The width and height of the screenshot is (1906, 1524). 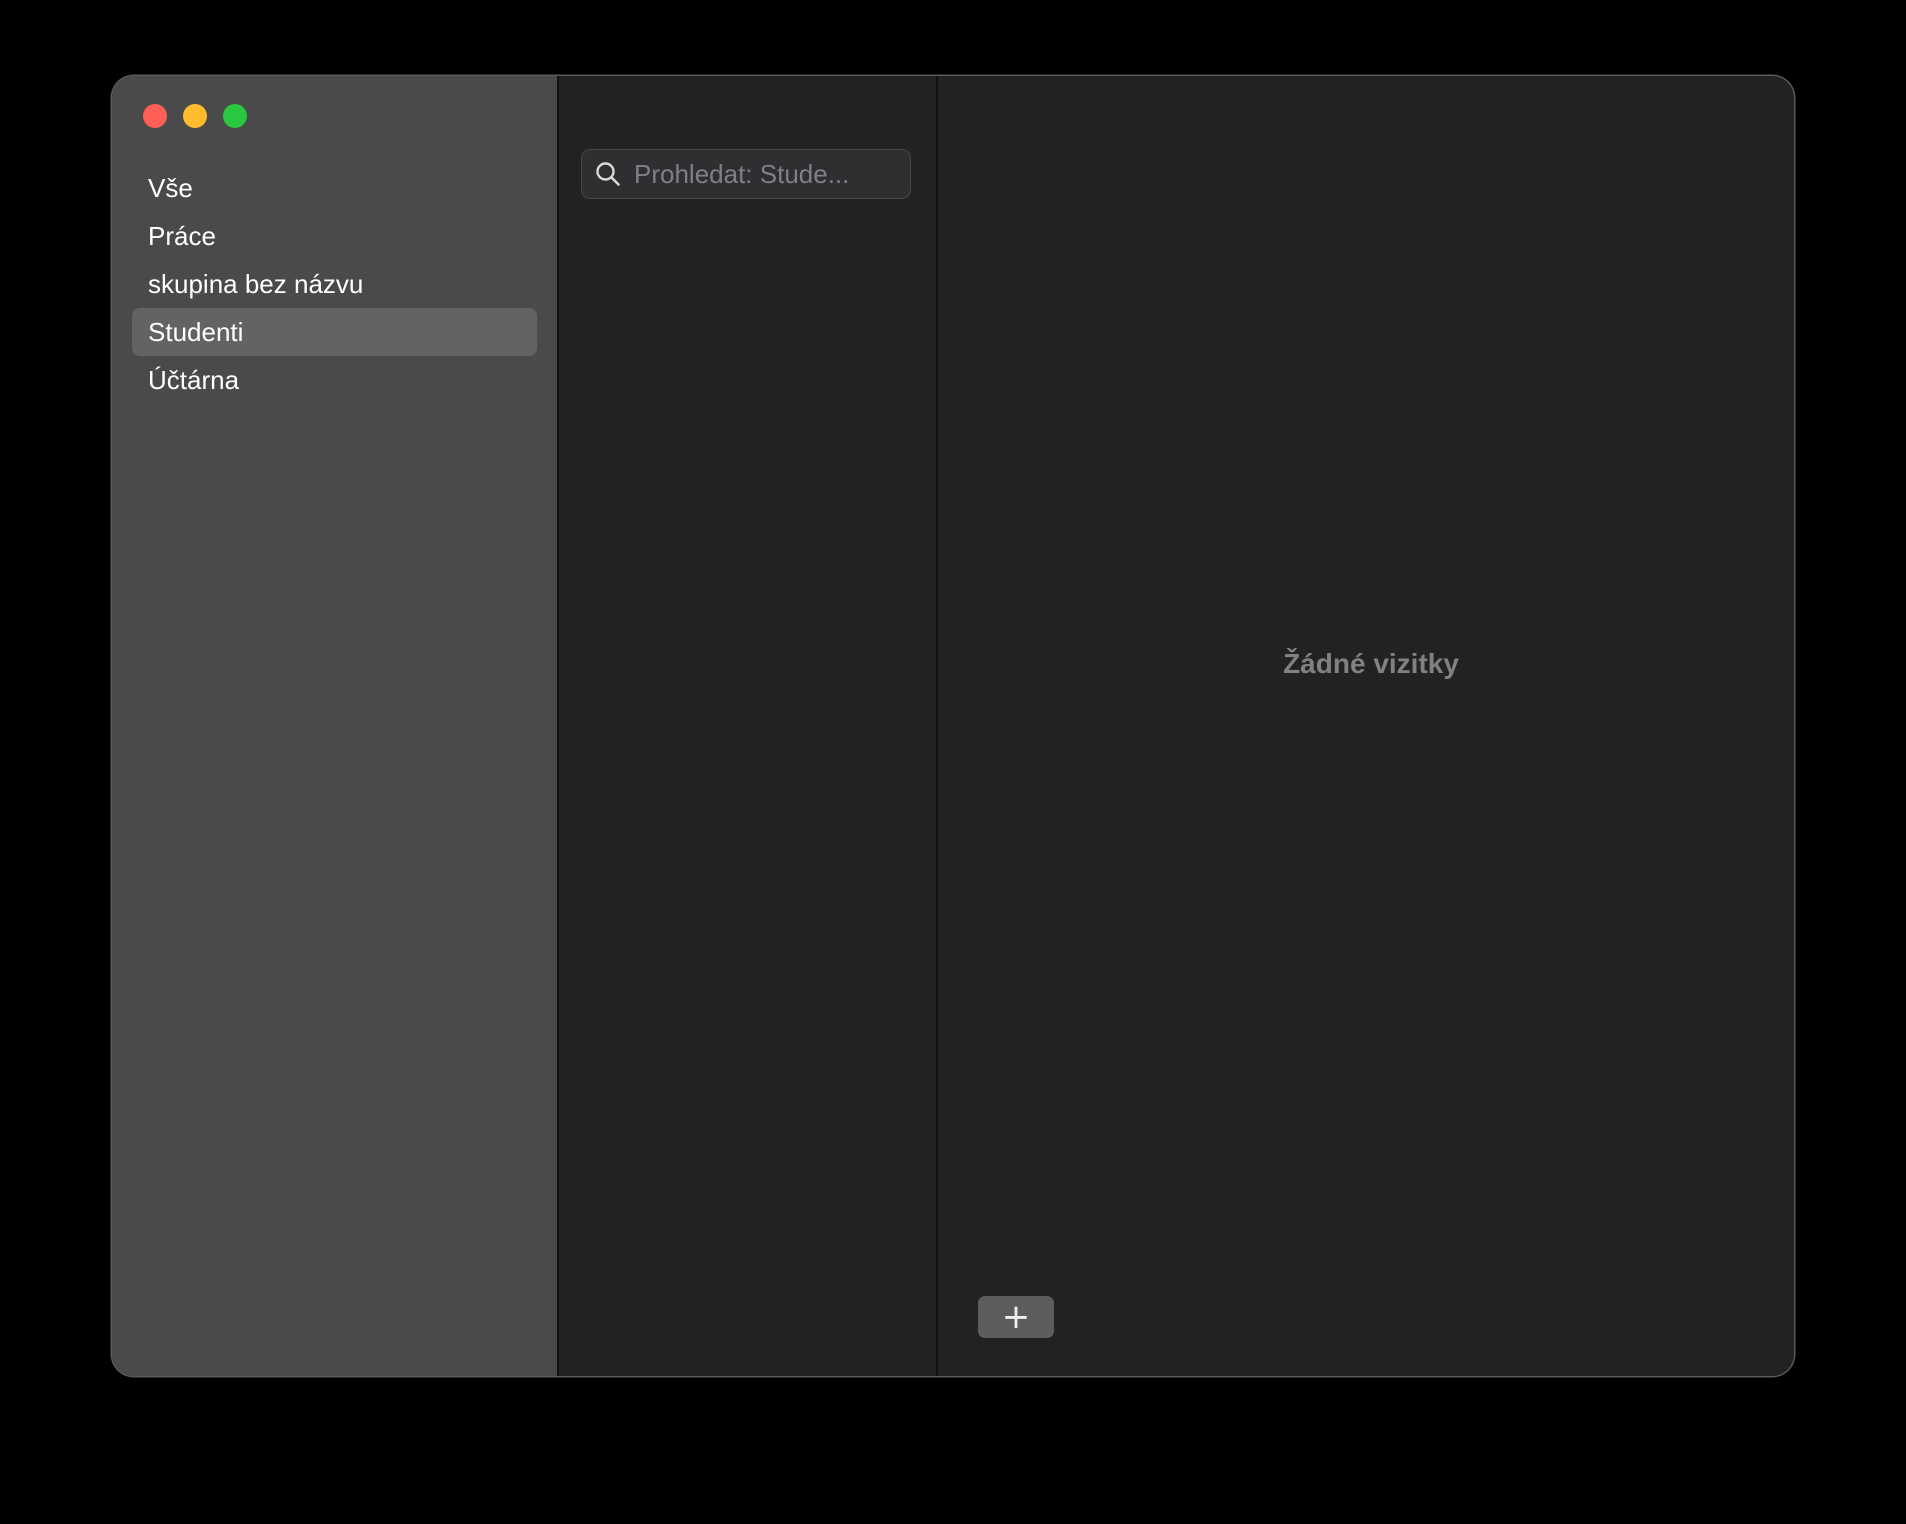 What do you see at coordinates (334, 380) in the screenshot?
I see `sidebar-item-uctarna: Účtárna` at bounding box center [334, 380].